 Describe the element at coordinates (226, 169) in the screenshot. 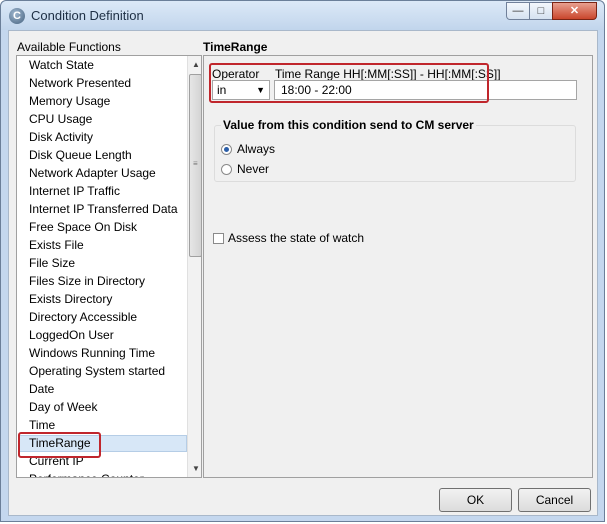

I see `radio-unchecked-icon` at that location.